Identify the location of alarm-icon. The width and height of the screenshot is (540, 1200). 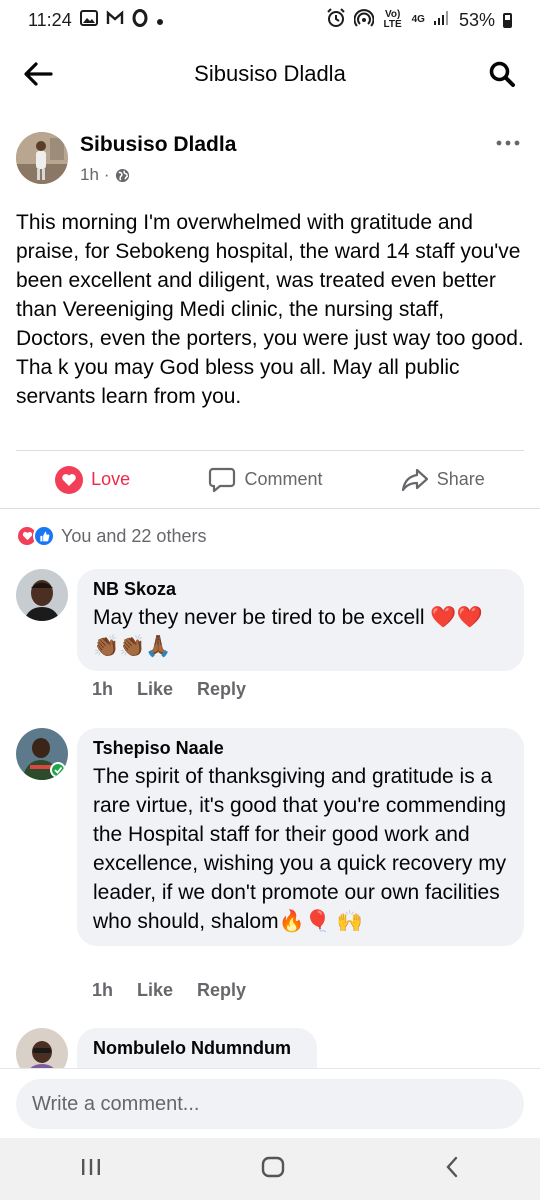
(336, 20).